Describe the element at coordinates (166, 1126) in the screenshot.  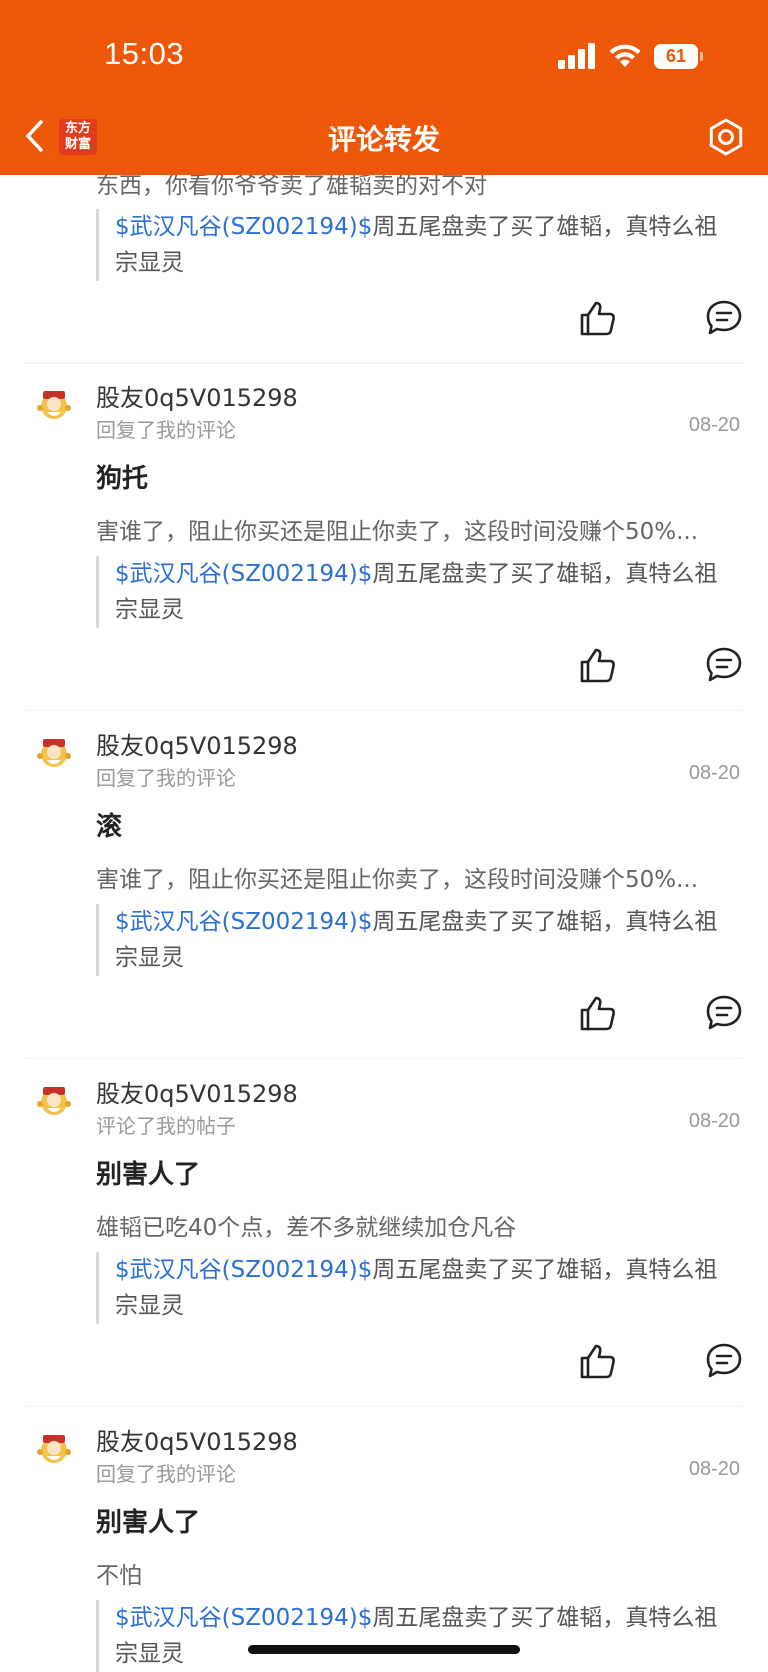
I see `action-label: 评论了我的帖子` at that location.